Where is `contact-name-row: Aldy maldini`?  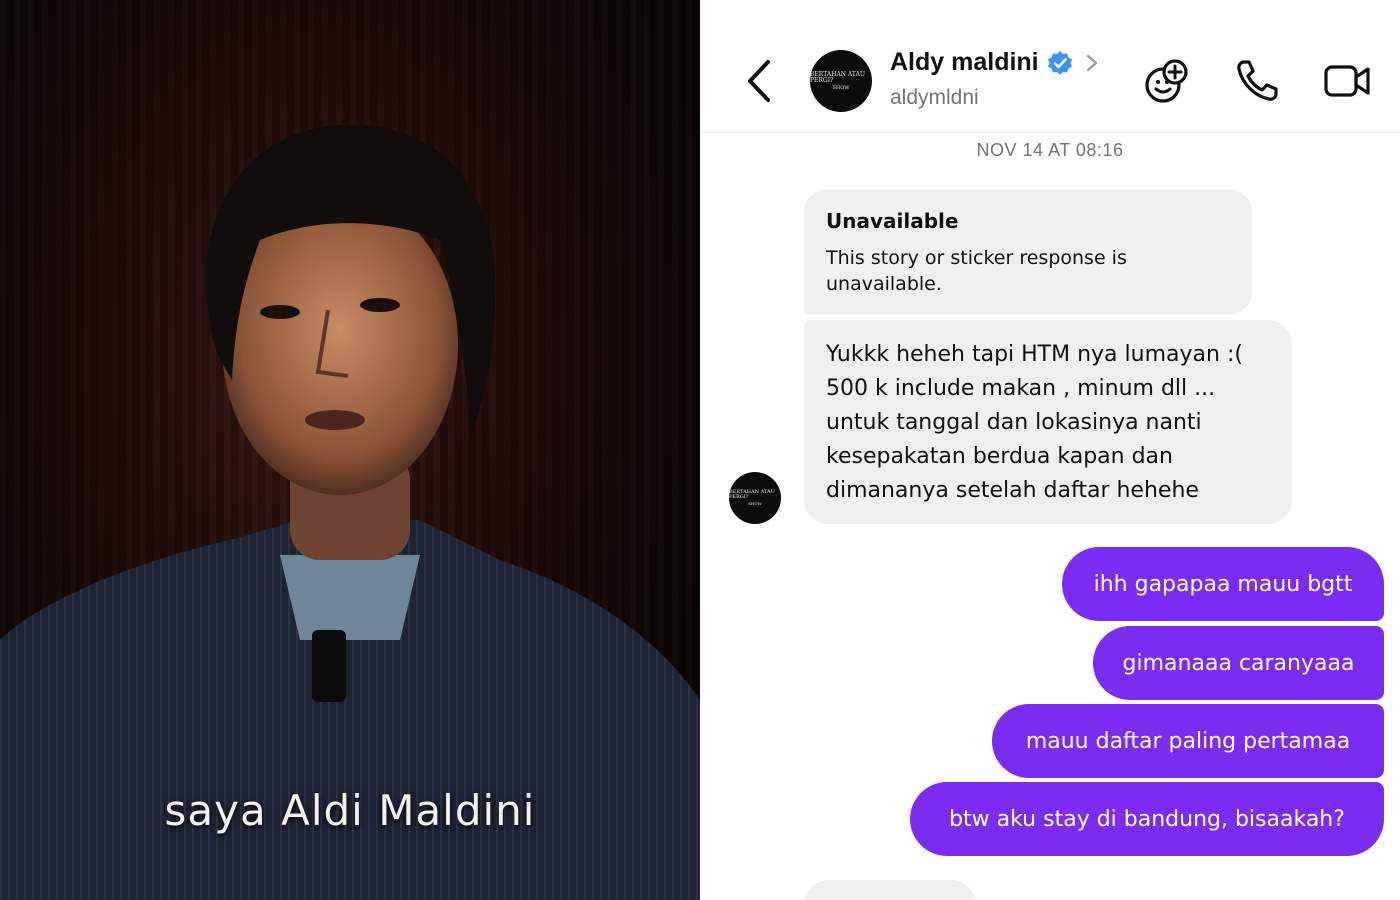
contact-name-row: Aldy maldini is located at coordinates (994, 62).